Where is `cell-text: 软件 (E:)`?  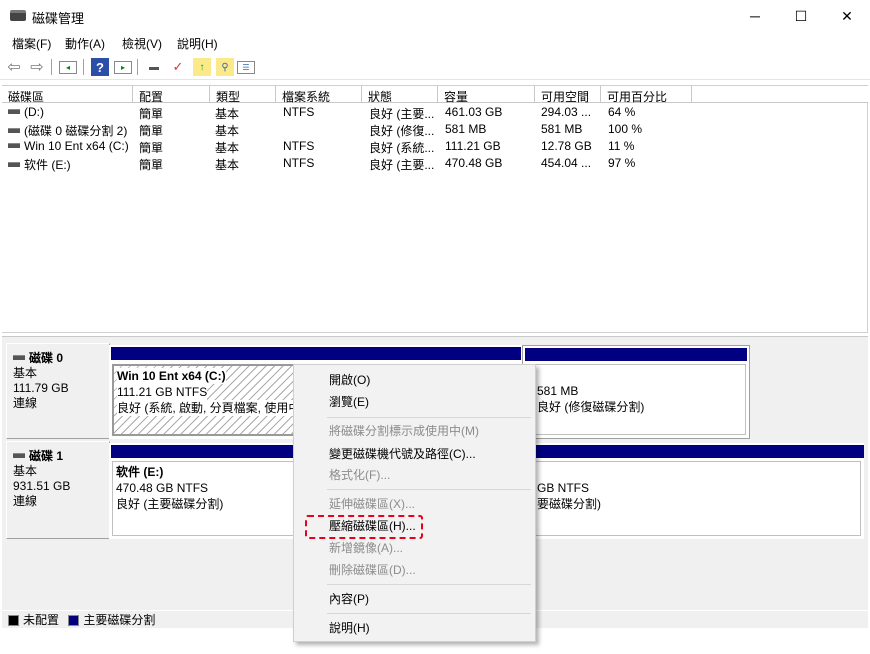
cell-text: 软件 (E:) is located at coordinates (47, 165).